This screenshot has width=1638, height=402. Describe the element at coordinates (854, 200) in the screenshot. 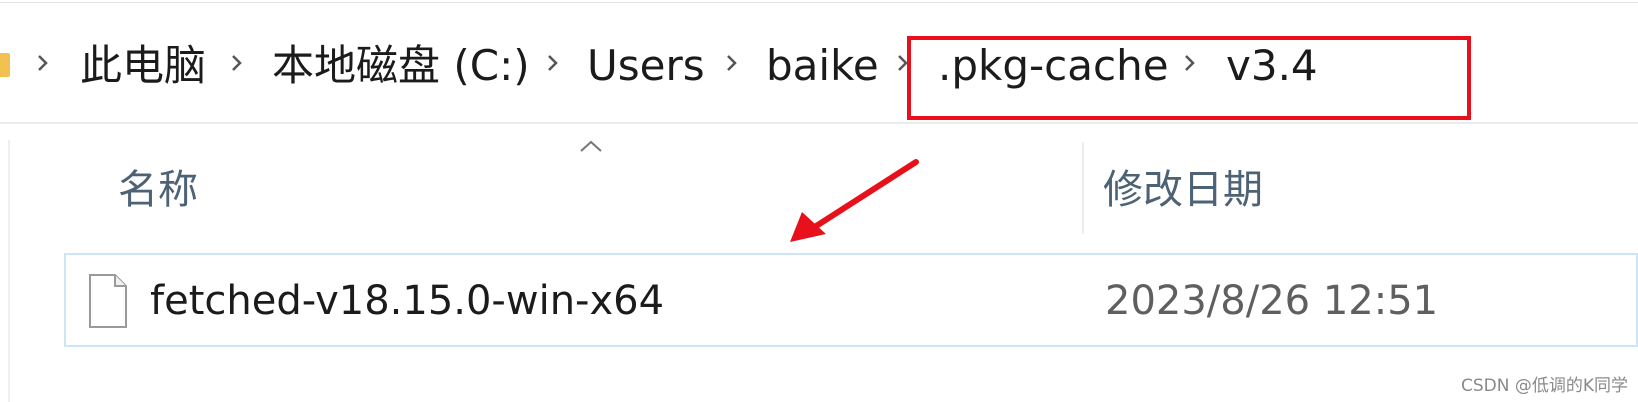

I see `arrow-annotation-icon` at that location.